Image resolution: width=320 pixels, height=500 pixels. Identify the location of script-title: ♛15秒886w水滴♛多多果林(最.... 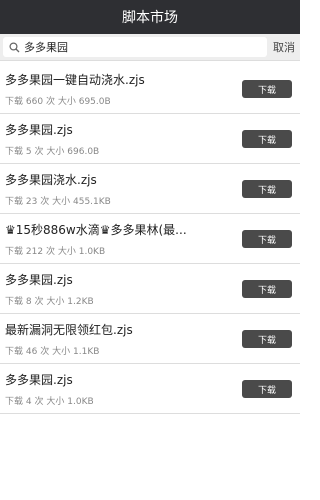
(96, 230).